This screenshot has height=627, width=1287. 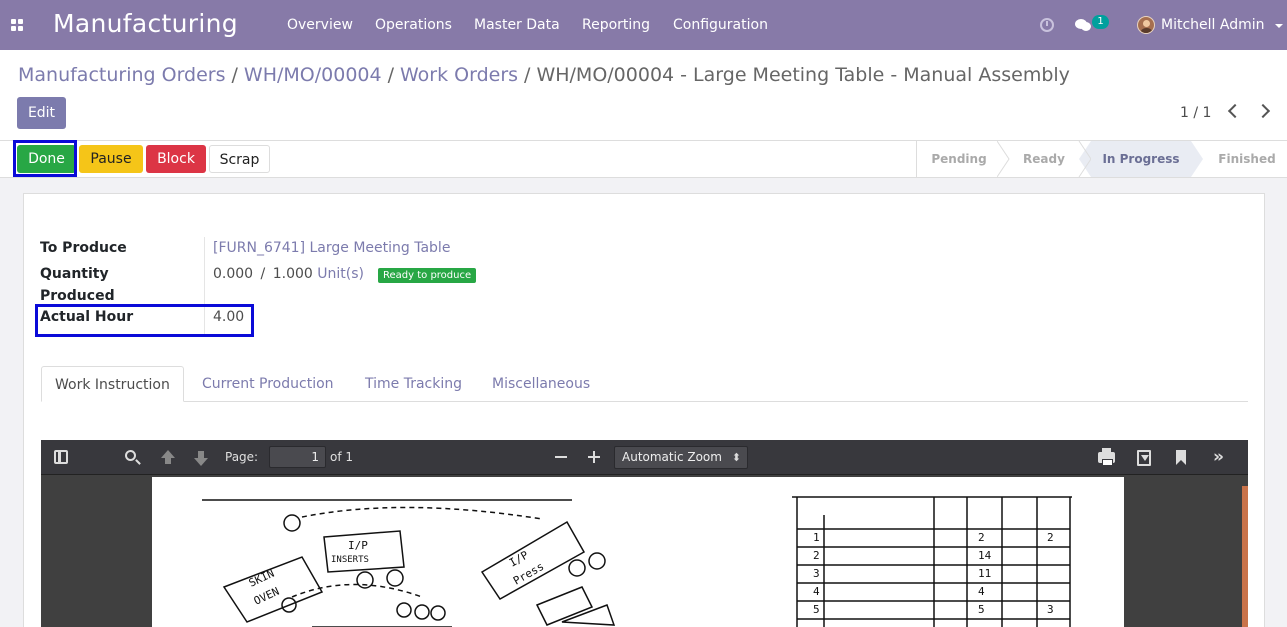 I want to click on next-page-icon, so click(x=201, y=458).